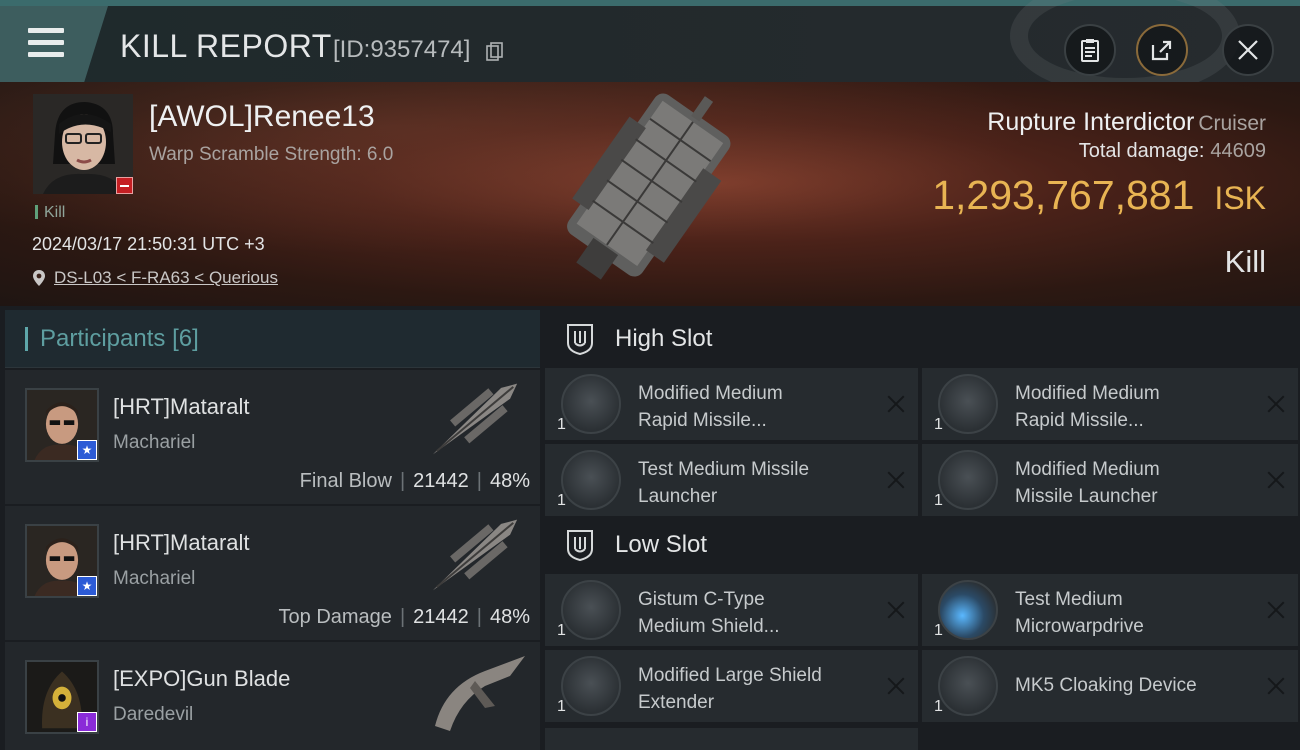  Describe the element at coordinates (404, 617) in the screenshot. I see `participant-stats: Top Damage | 21442 | 48%` at that location.